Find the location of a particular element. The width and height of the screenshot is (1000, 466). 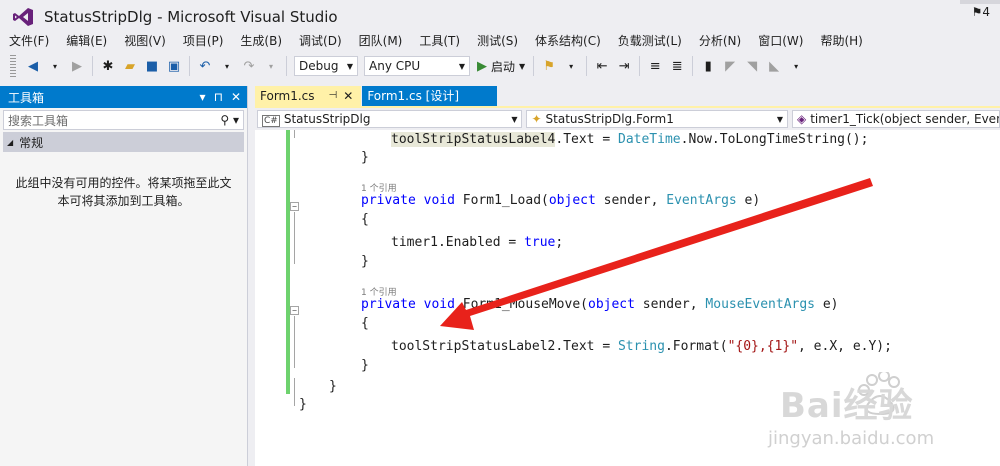

baidu-watermark: Bai经验 jingyan.baidu.com is located at coordinates (884, 419).